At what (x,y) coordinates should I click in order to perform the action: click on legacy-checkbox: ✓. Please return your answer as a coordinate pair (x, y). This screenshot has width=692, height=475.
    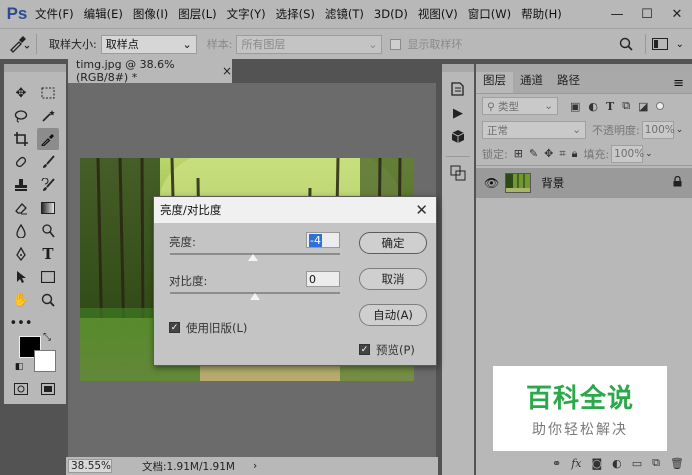
    Looking at the image, I should click on (174, 327).